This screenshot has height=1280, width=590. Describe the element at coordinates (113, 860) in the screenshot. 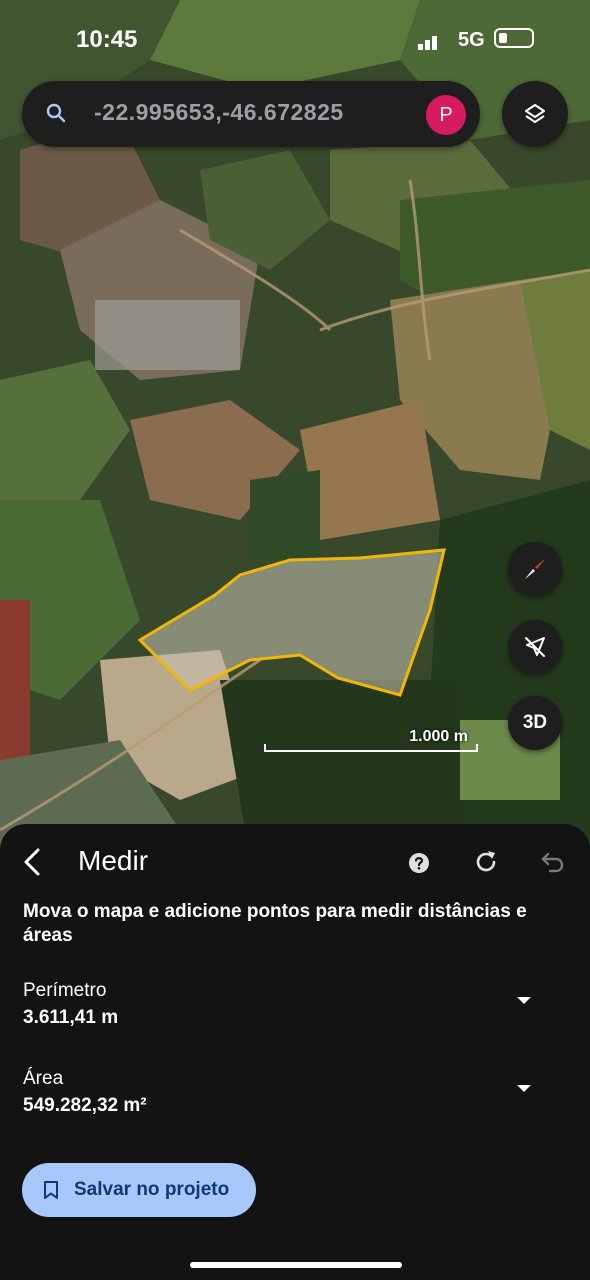

I see `page-title: Medir` at that location.